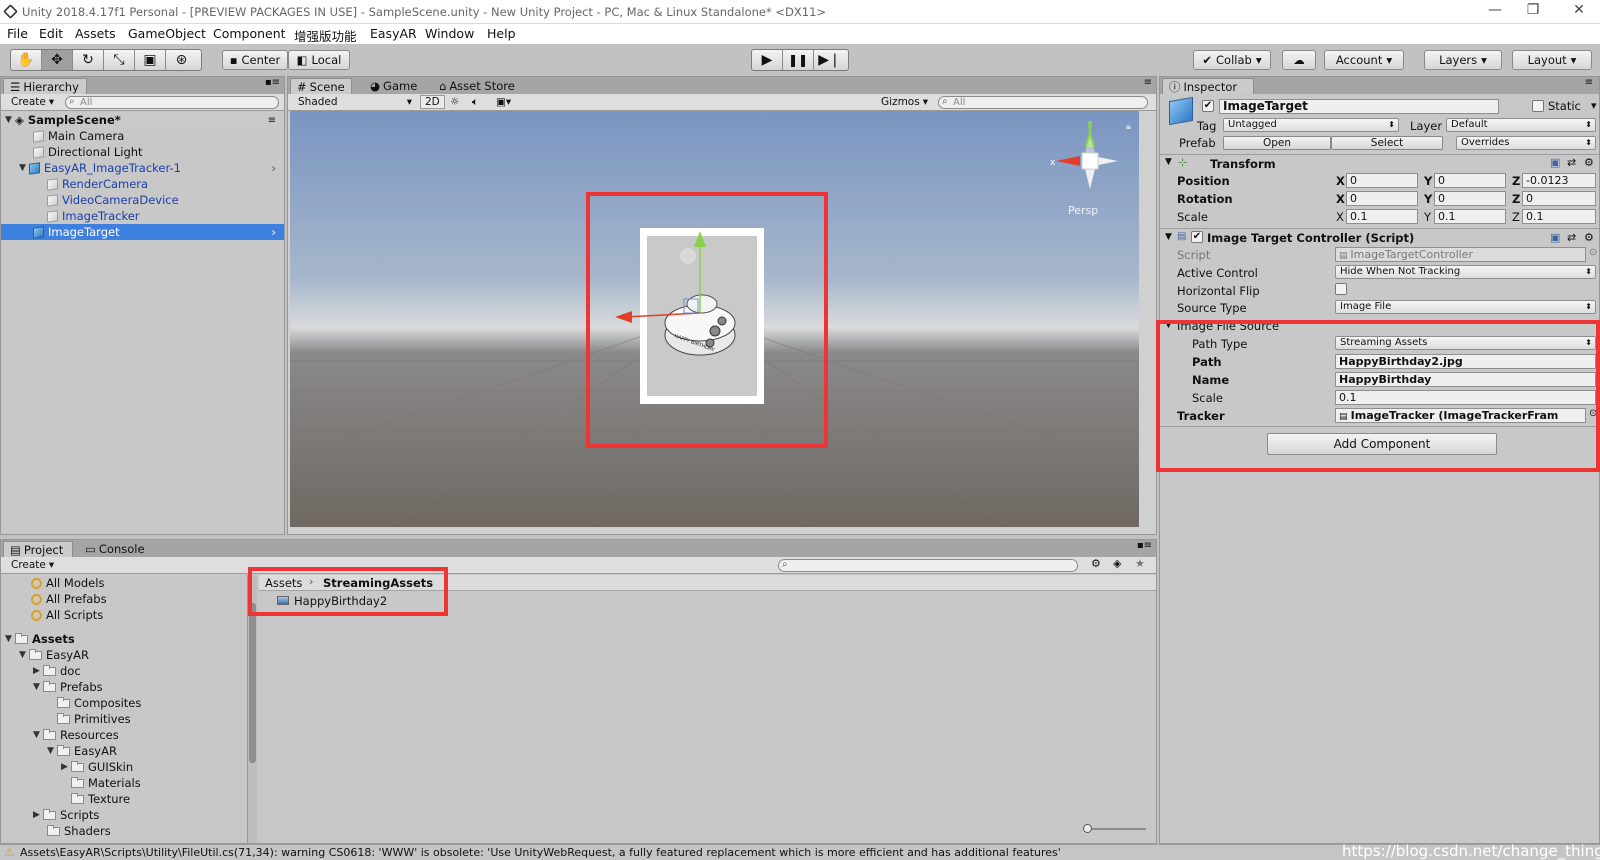 The image size is (1600, 860). Describe the element at coordinates (378, 583) in the screenshot. I see `breadcrumb-streamingassets: StreamingAssets` at that location.